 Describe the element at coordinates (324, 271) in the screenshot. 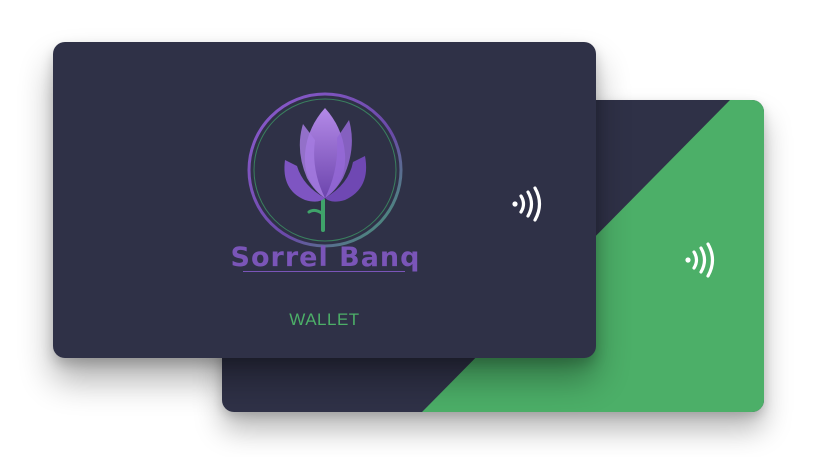

I see `brand-underline` at that location.